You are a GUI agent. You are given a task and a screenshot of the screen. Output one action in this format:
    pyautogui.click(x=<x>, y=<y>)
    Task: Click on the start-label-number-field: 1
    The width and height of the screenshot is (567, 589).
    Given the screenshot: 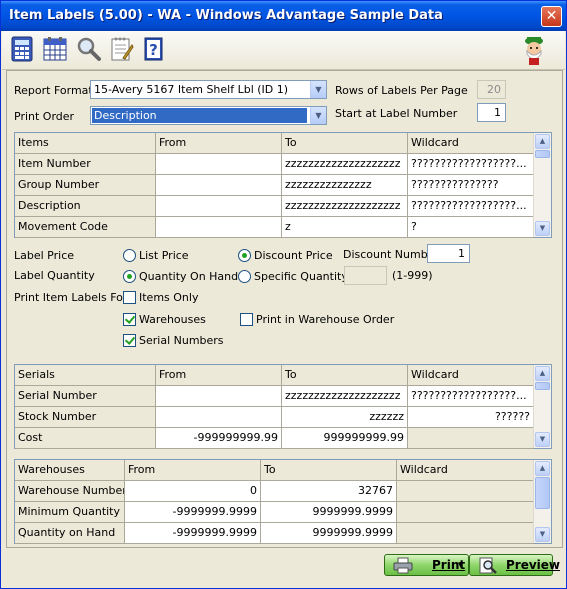 What is the action you would take?
    pyautogui.click(x=491, y=112)
    